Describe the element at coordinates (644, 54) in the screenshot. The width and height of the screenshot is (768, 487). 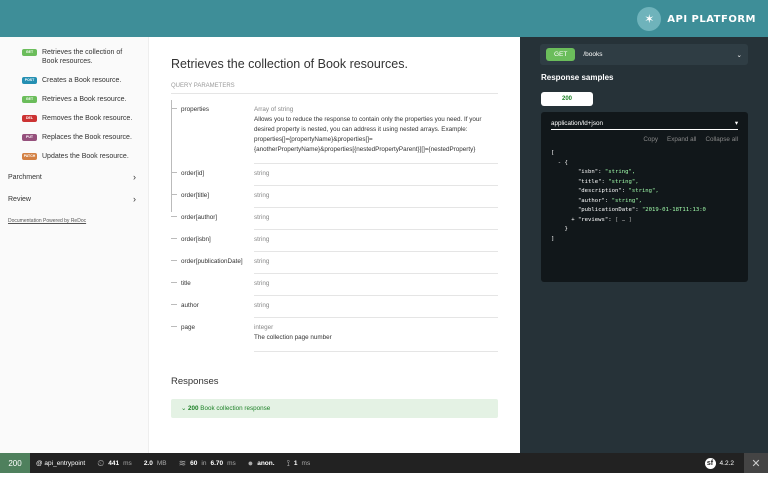
I see `endpoint-selector: GET /books ⌄` at that location.